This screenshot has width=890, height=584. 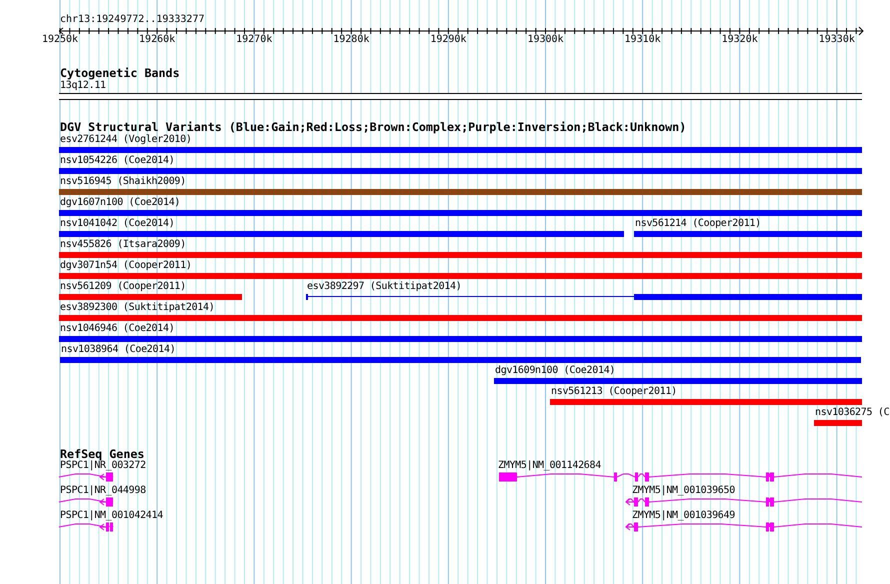 What do you see at coordinates (837, 40) in the screenshot?
I see `tick-label: 19330k` at bounding box center [837, 40].